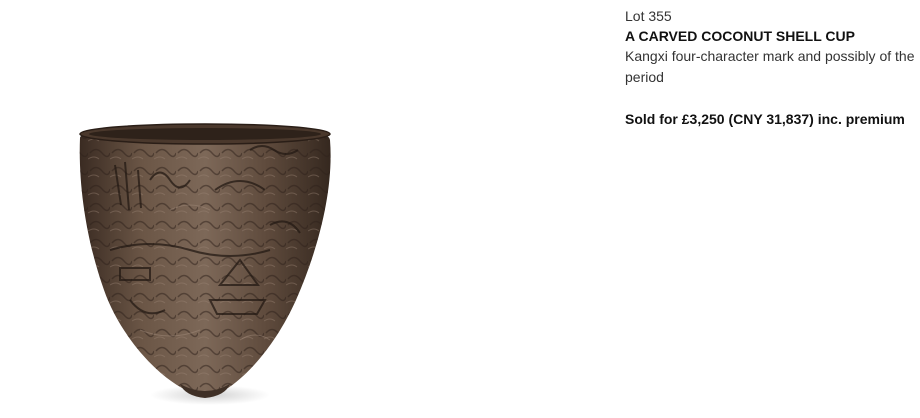  What do you see at coordinates (648, 16) in the screenshot?
I see `lot-number: Lot 355` at bounding box center [648, 16].